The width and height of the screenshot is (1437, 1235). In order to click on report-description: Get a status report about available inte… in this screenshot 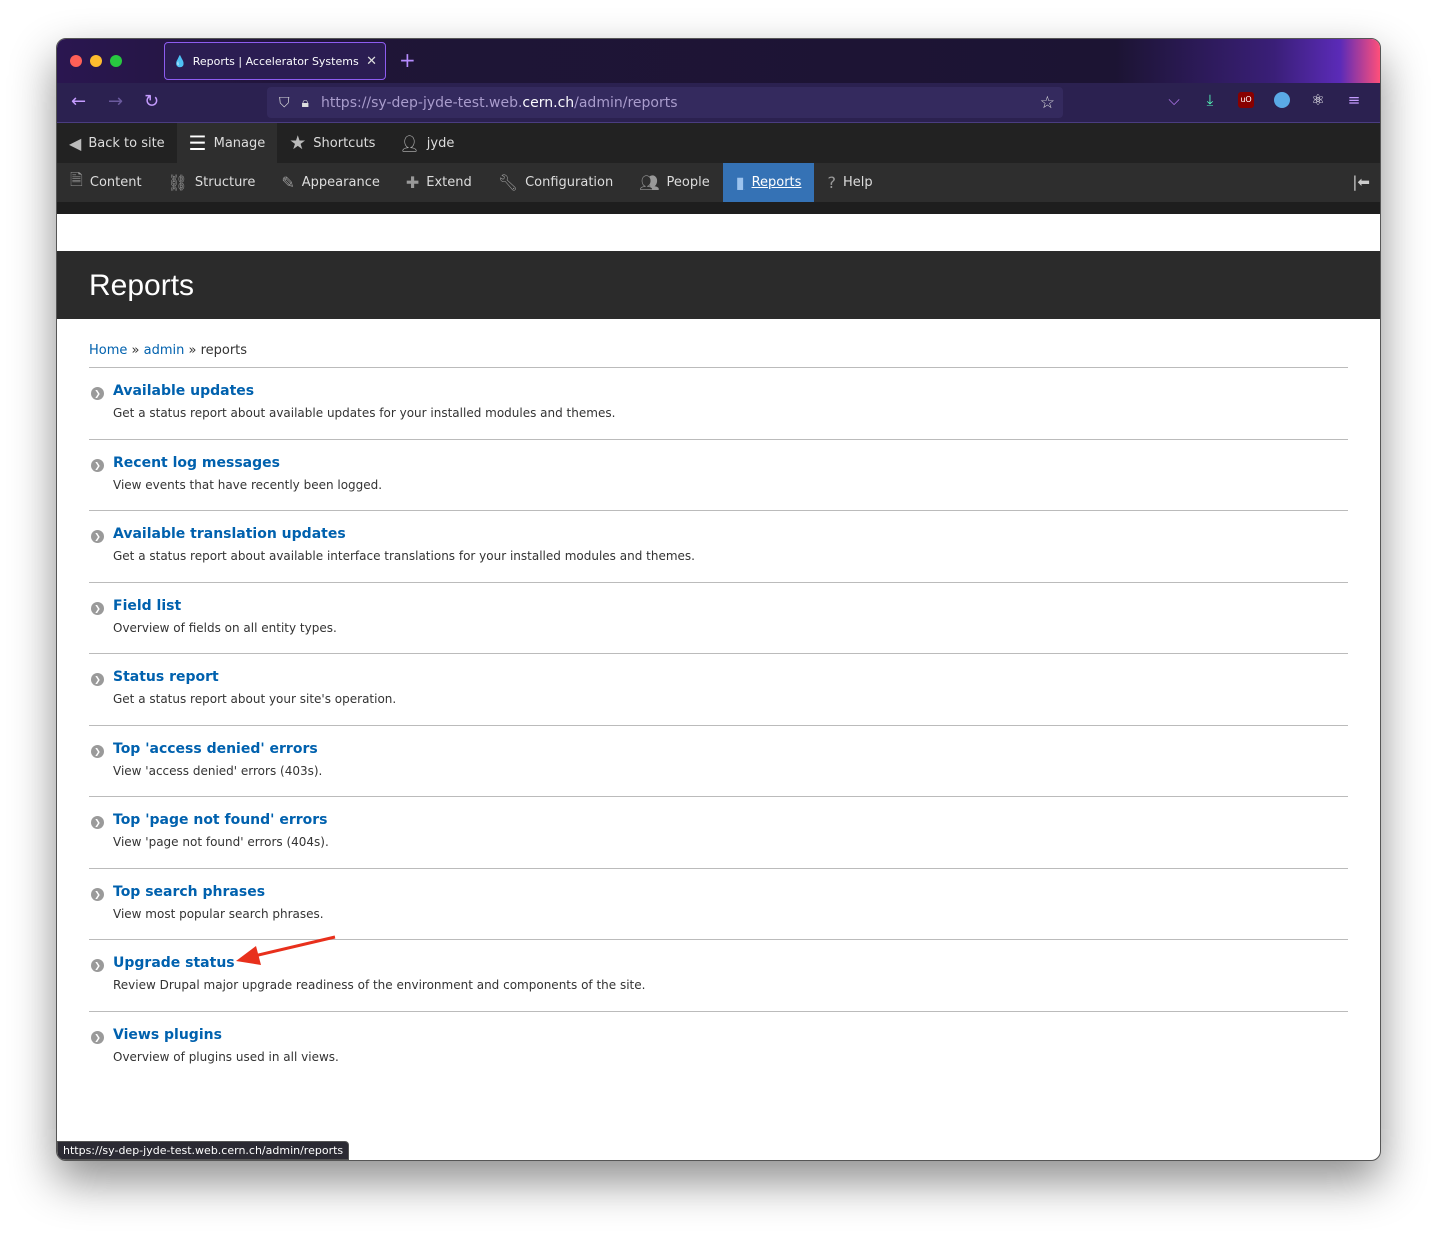, I will do `click(404, 556)`.